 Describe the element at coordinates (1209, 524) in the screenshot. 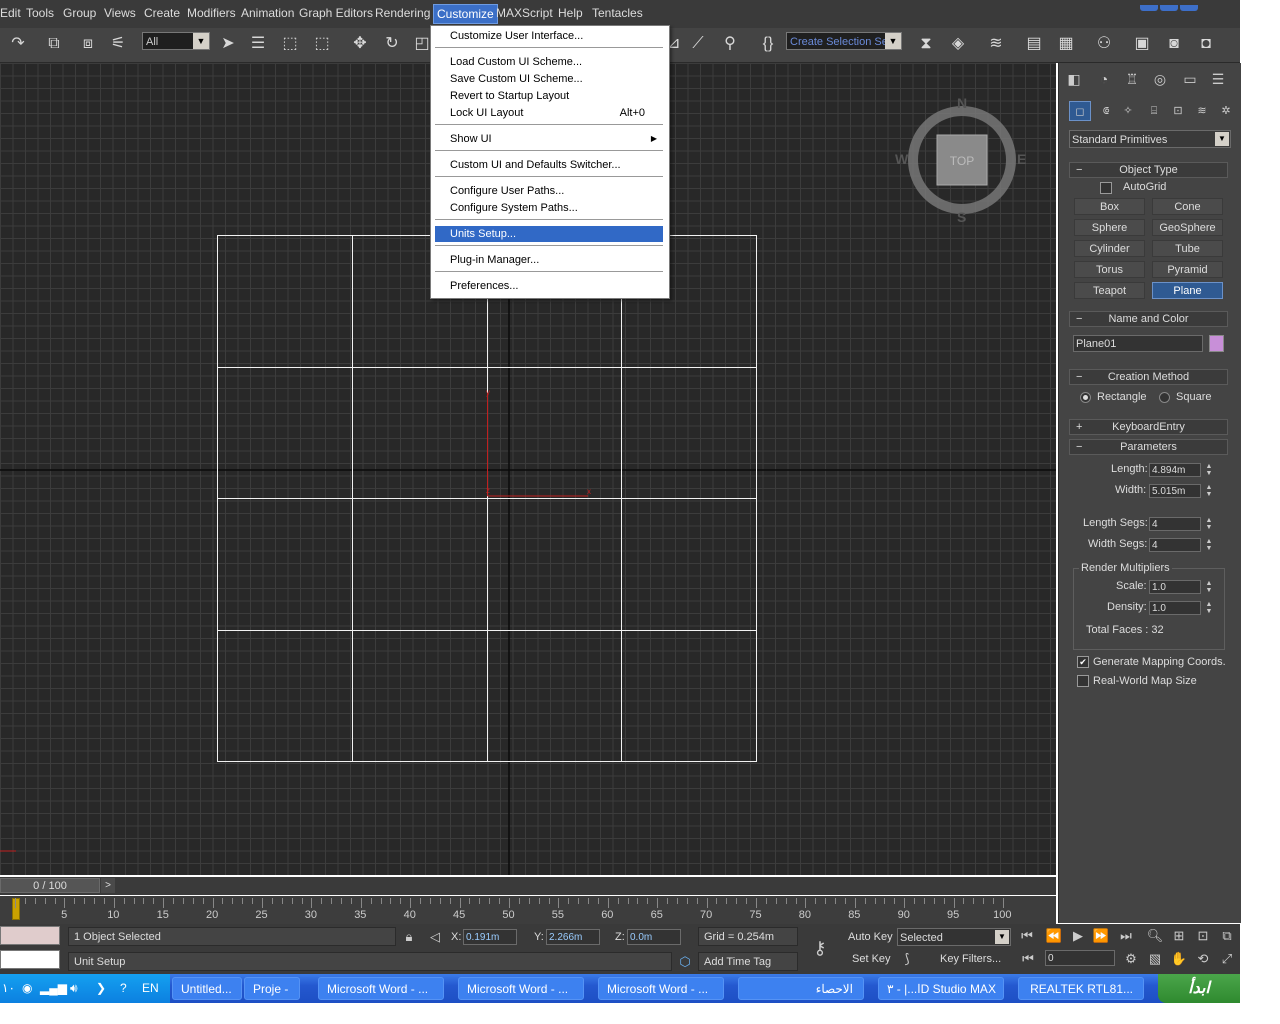

I see `length-segs-spinner: ▲ ▼` at that location.